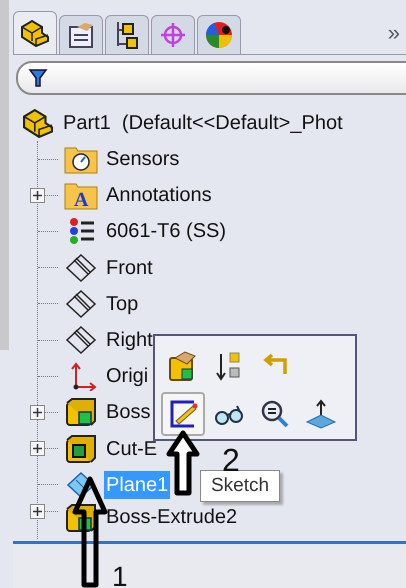 Image resolution: width=406 pixels, height=588 pixels. Describe the element at coordinates (275, 414) in the screenshot. I see `zoom-icon` at that location.